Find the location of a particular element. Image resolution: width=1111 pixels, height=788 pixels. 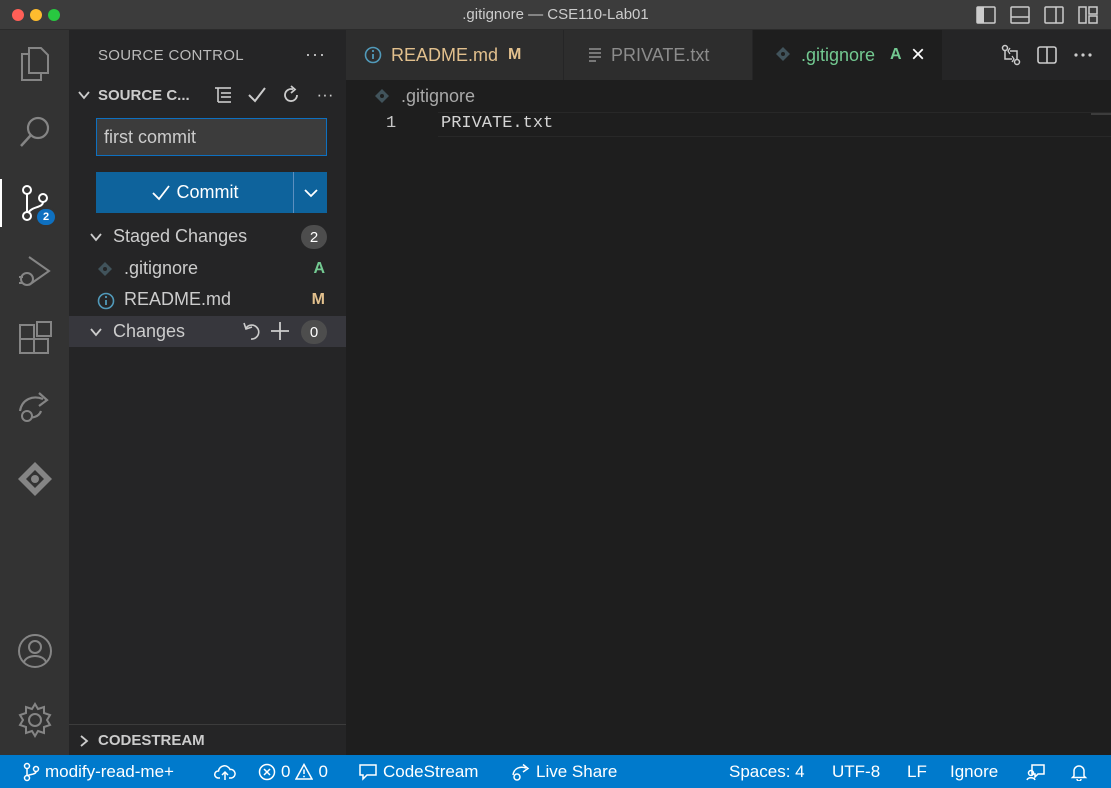

staged-file-row: README.md M is located at coordinates (207, 299).